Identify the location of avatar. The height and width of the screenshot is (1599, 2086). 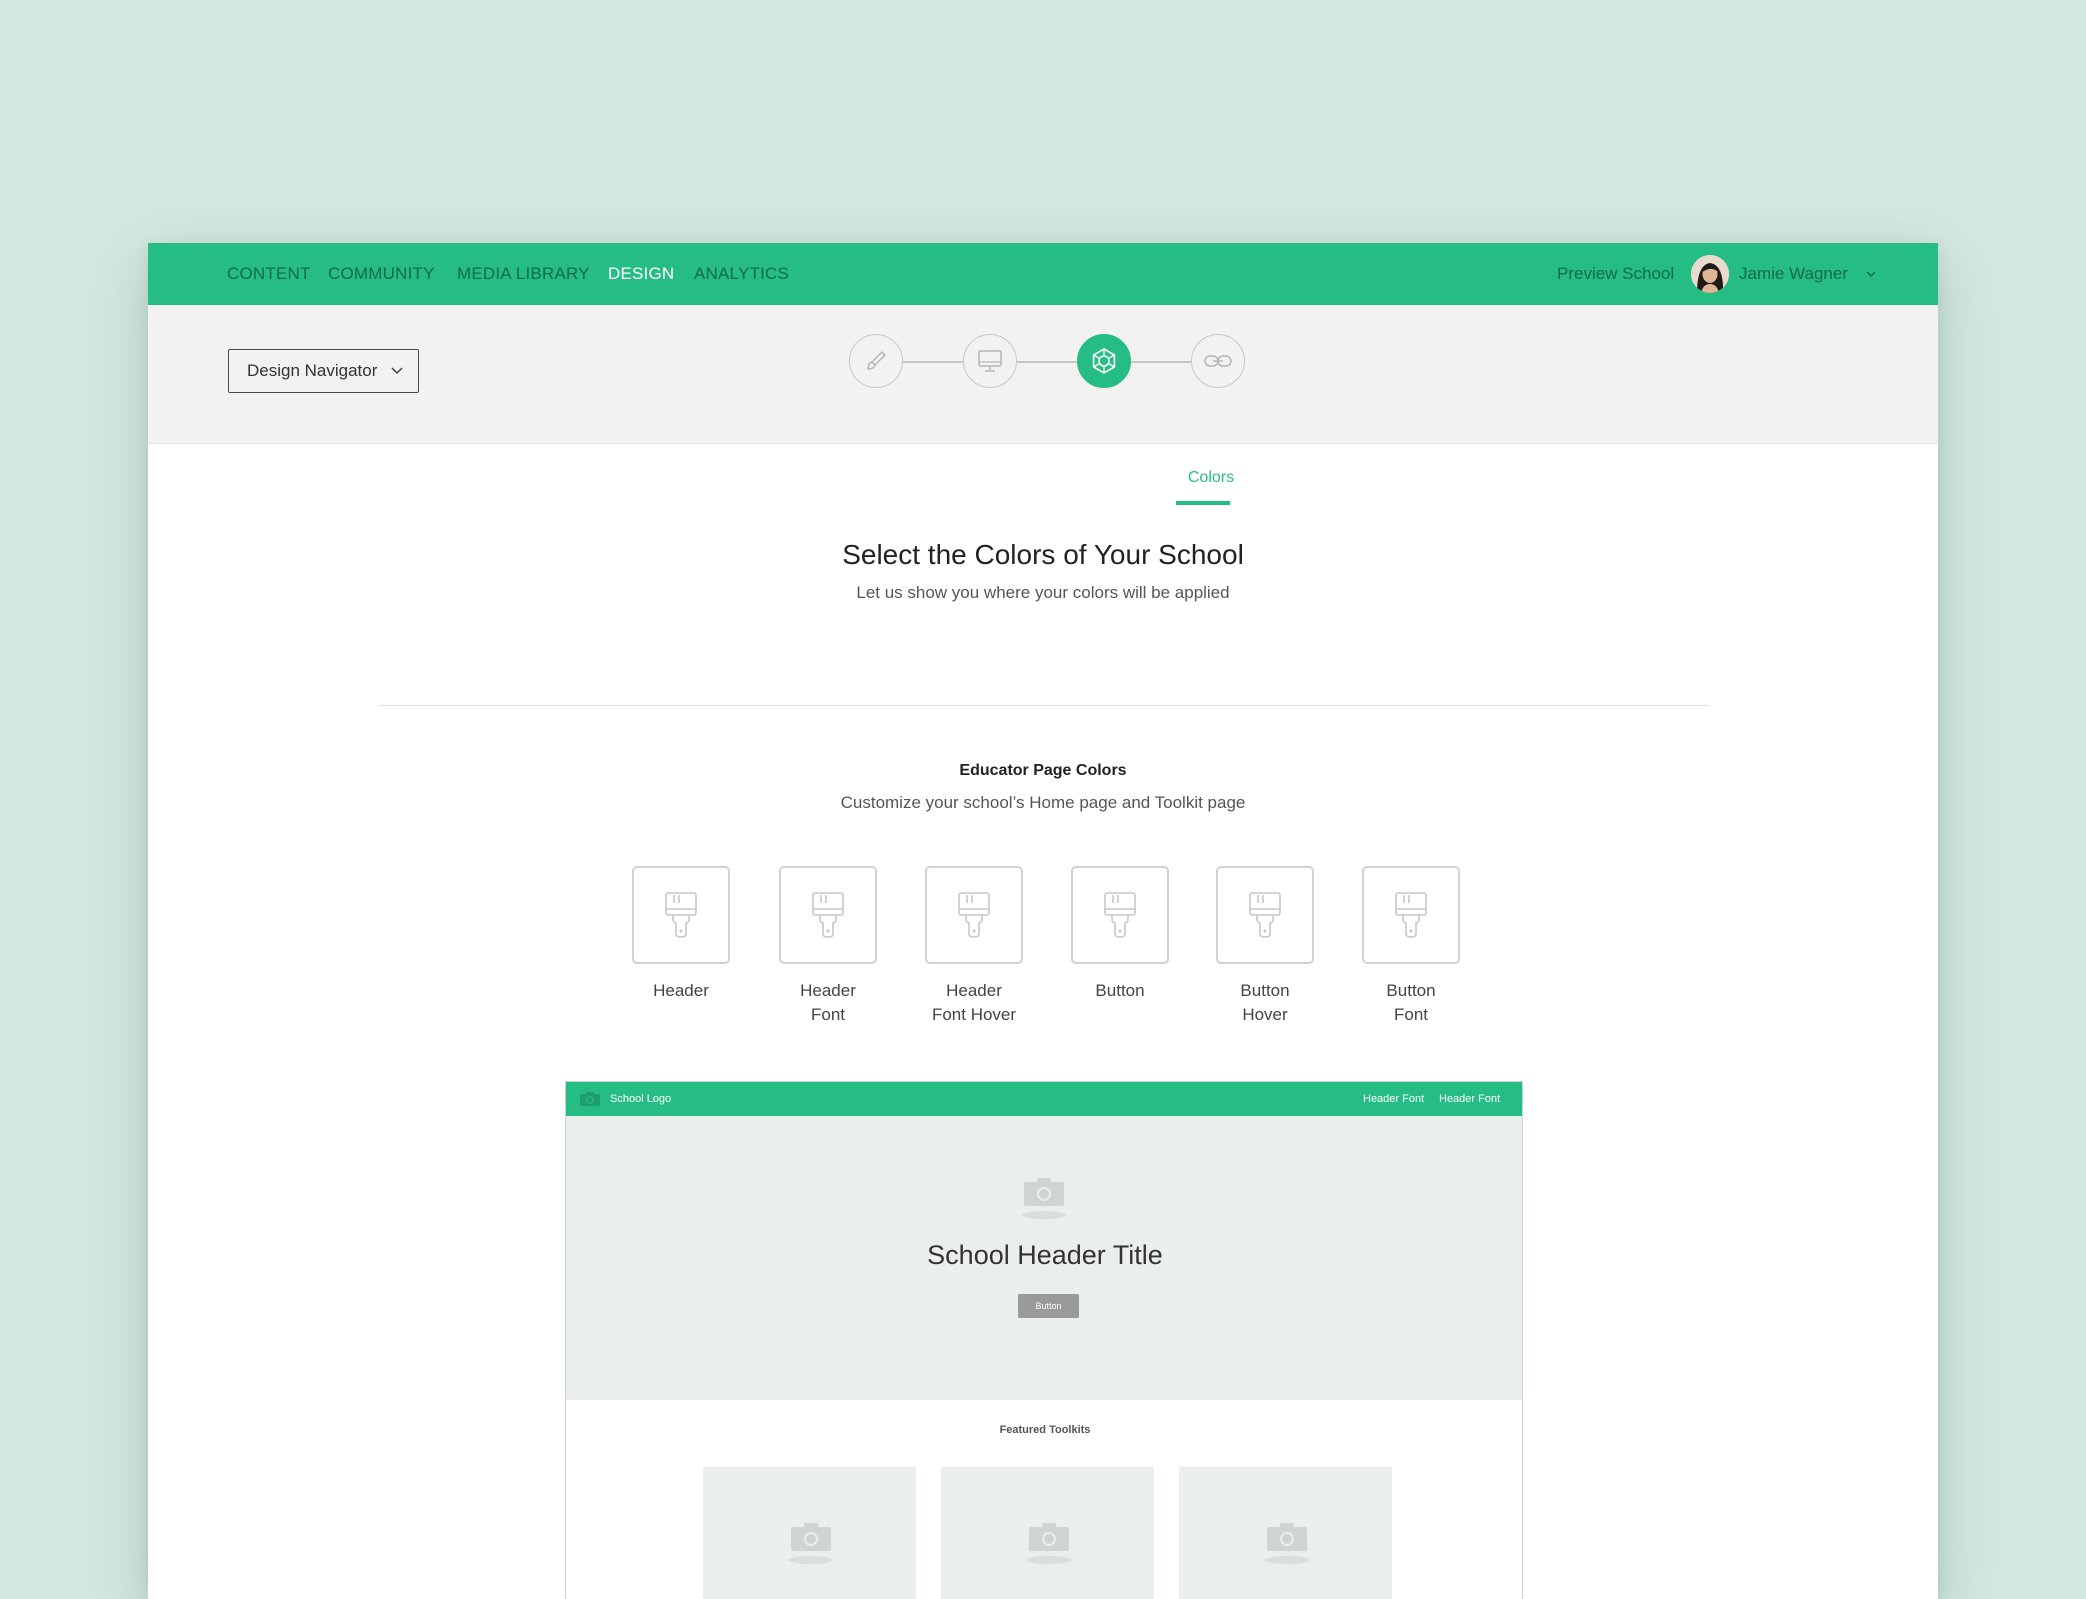
(1710, 274).